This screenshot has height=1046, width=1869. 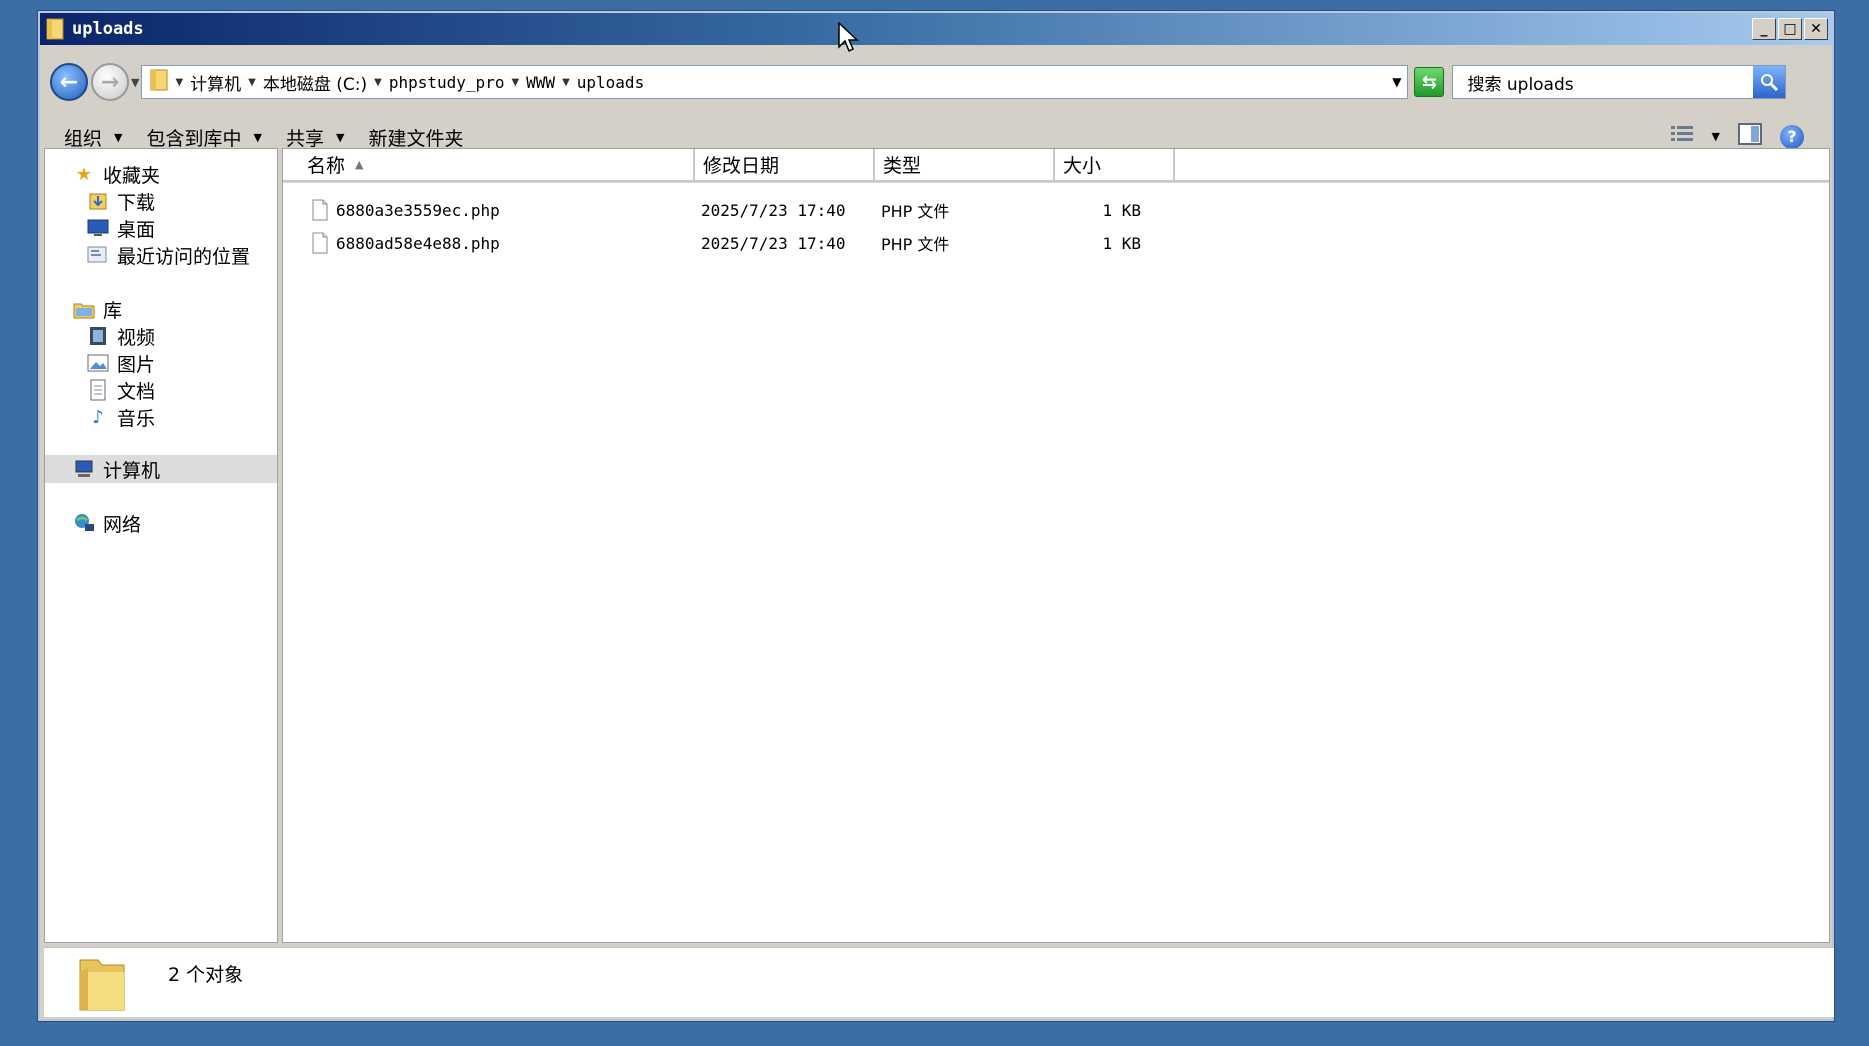 I want to click on nav-item-downloads: 下载, so click(x=121, y=201).